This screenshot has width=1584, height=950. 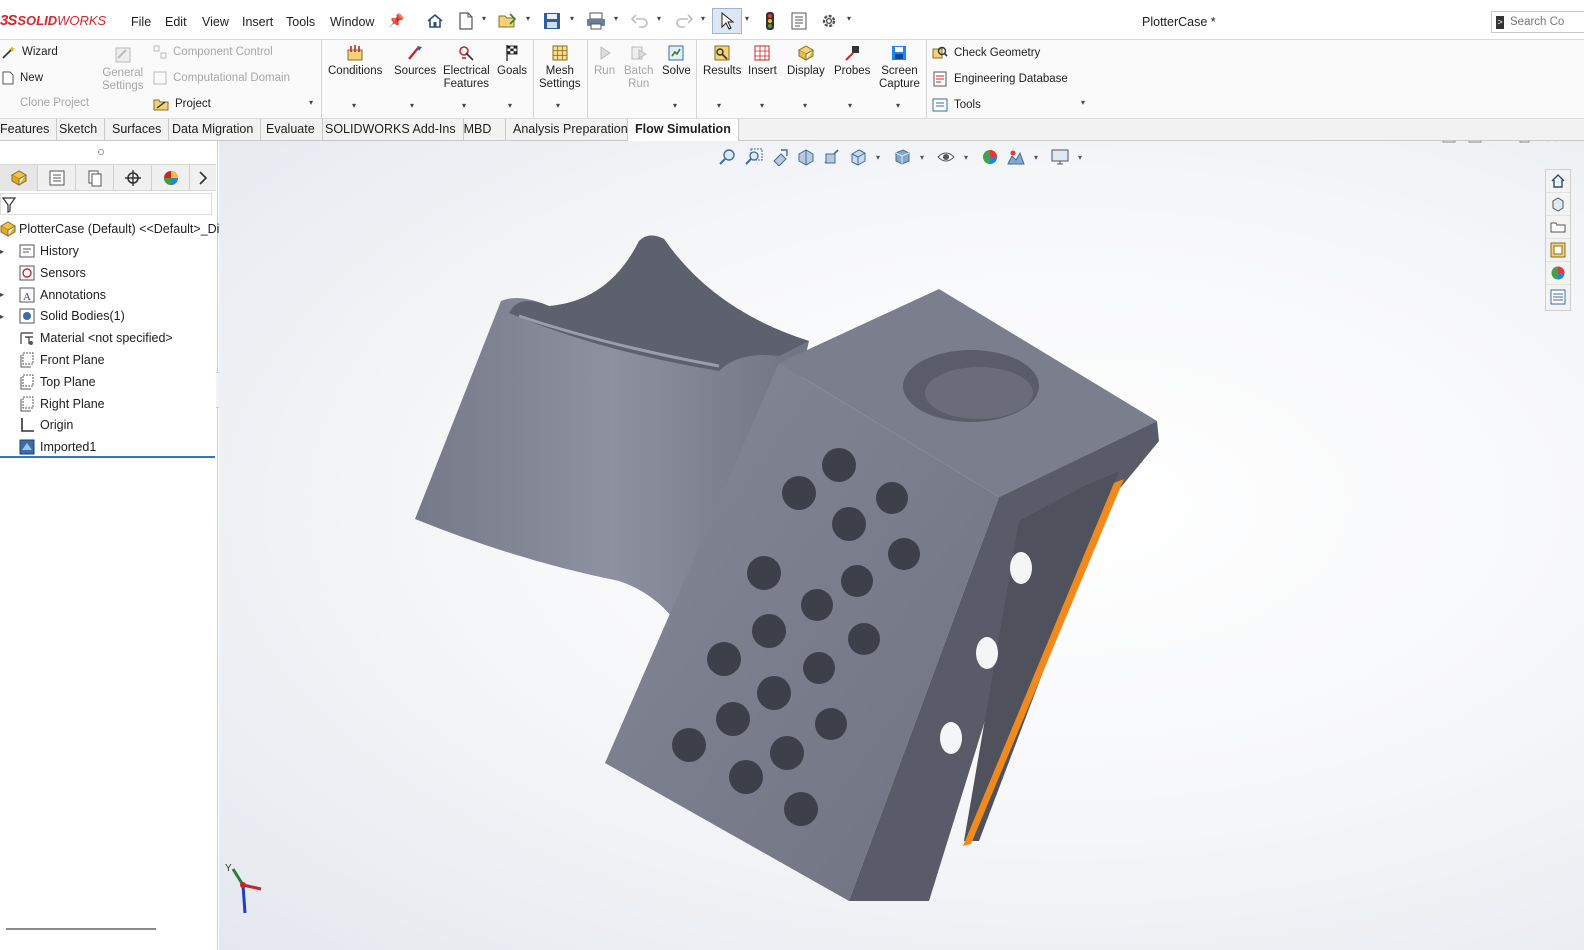 What do you see at coordinates (552, 21) in the screenshot?
I see `save-icon` at bounding box center [552, 21].